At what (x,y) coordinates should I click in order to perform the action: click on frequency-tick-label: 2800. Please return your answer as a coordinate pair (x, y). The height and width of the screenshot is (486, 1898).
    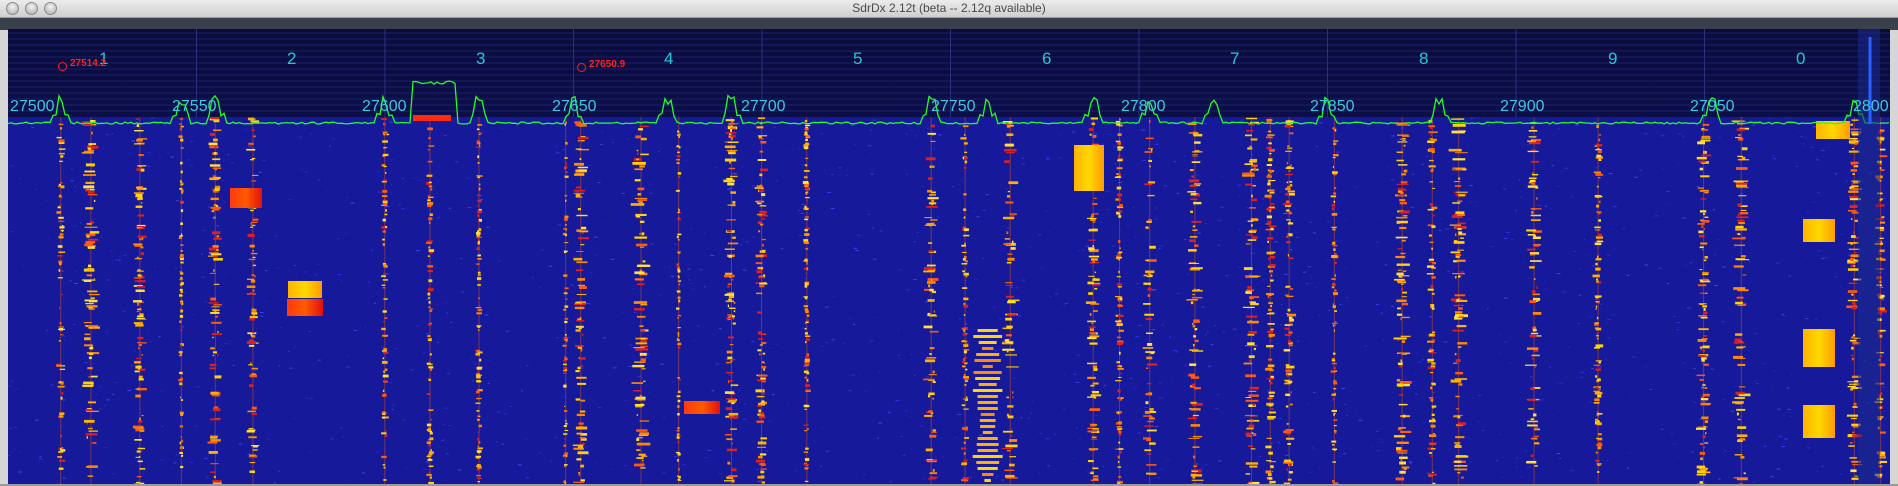
    Looking at the image, I should click on (1871, 106).